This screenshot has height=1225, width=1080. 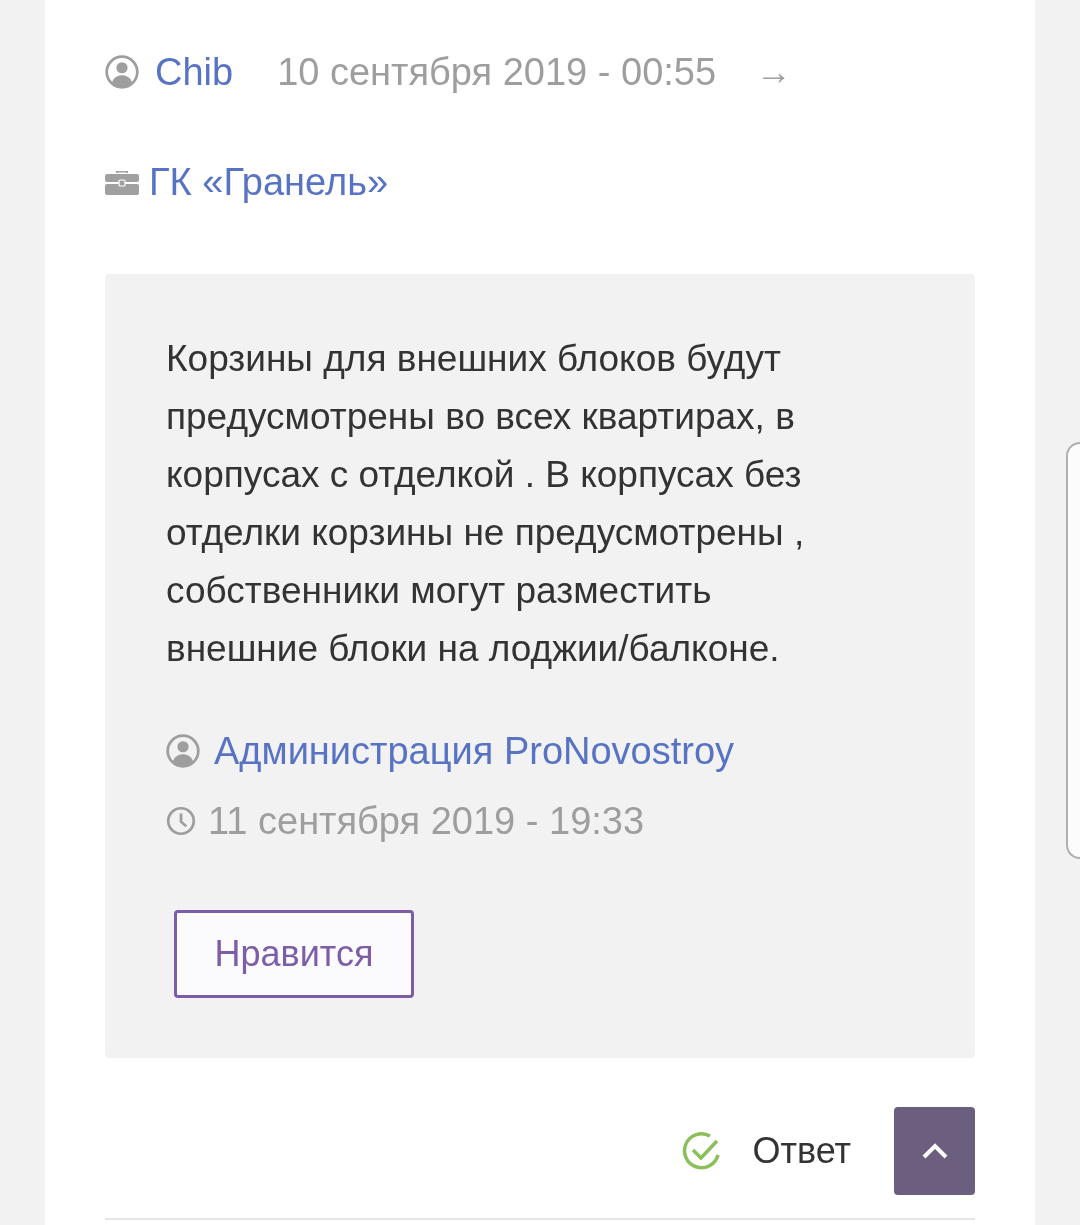 I want to click on comment-date: 10 сентября 2019 - 00:55, so click(x=497, y=72).